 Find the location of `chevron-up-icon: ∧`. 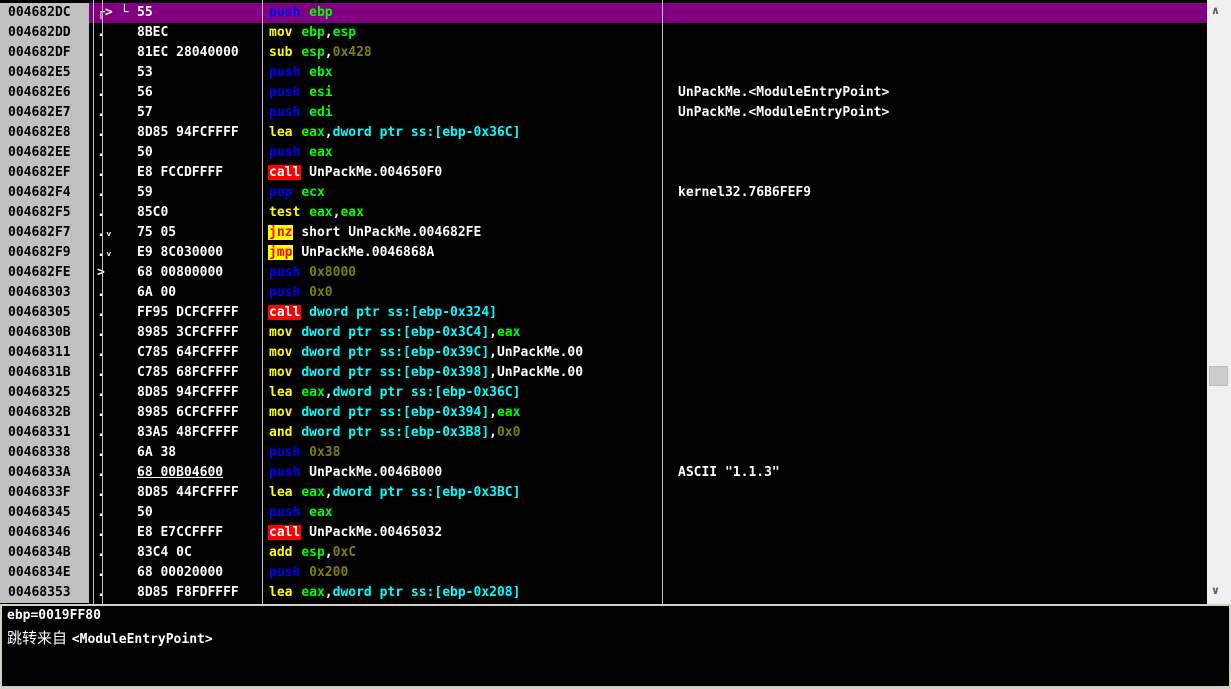

chevron-up-icon: ∧ is located at coordinates (1215, 10).